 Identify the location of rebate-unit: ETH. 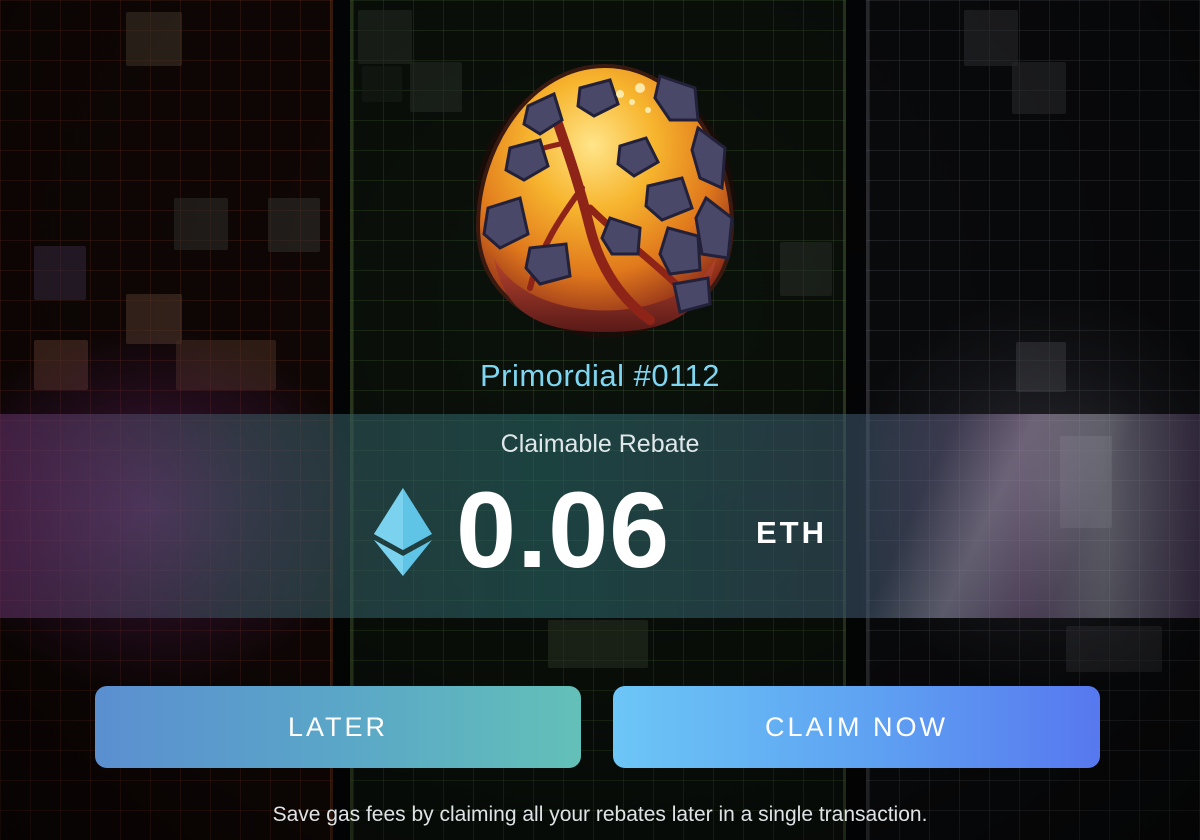
(791, 532).